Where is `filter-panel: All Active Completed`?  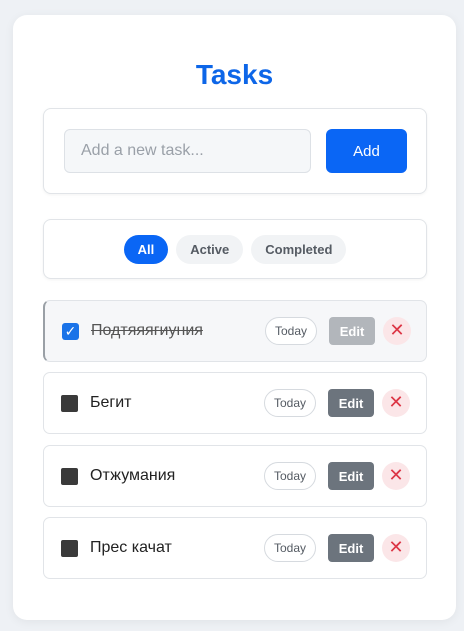
filter-panel: All Active Completed is located at coordinates (235, 249).